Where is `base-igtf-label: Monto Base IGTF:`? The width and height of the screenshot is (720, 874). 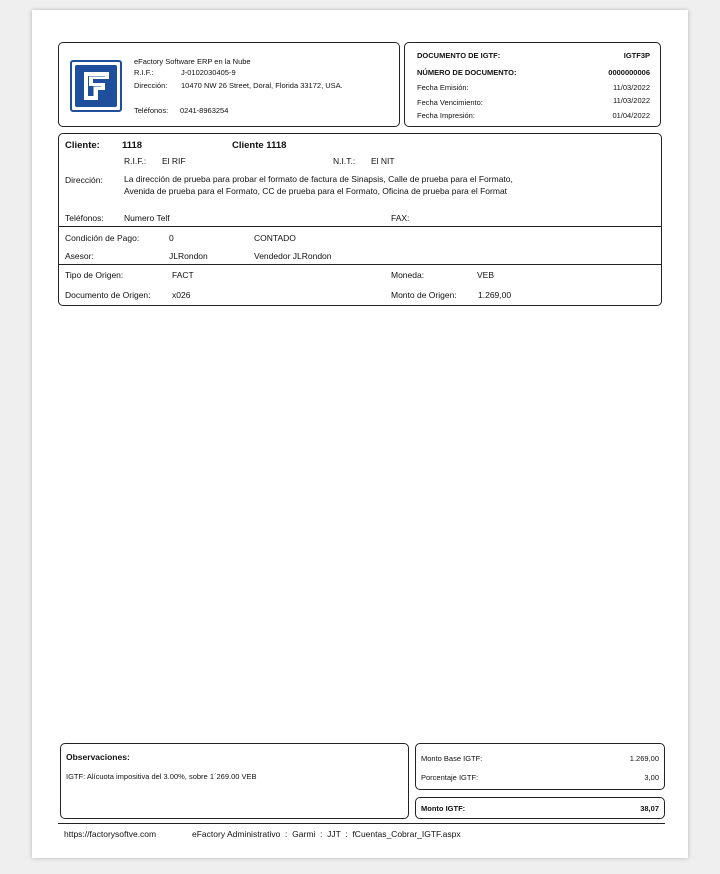
base-igtf-label: Monto Base IGTF: is located at coordinates (452, 758).